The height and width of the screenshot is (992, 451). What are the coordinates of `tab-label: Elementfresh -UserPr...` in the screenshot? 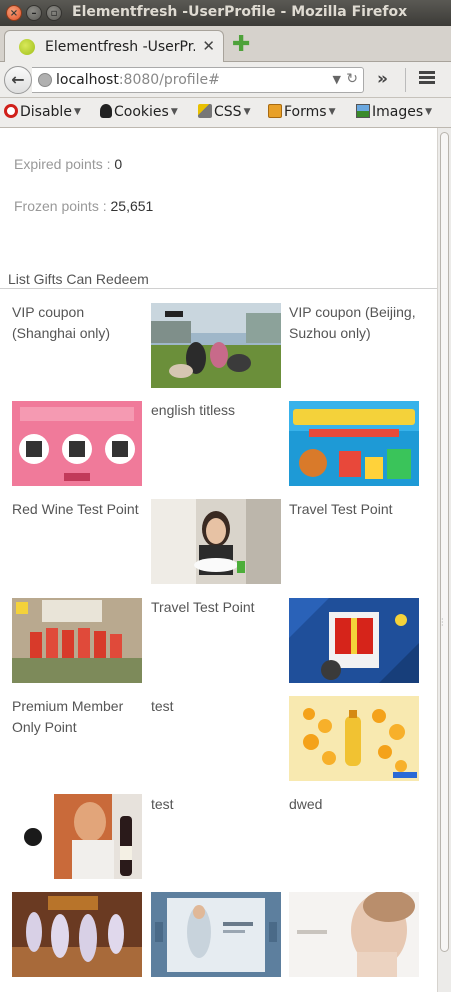 It's located at (120, 47).